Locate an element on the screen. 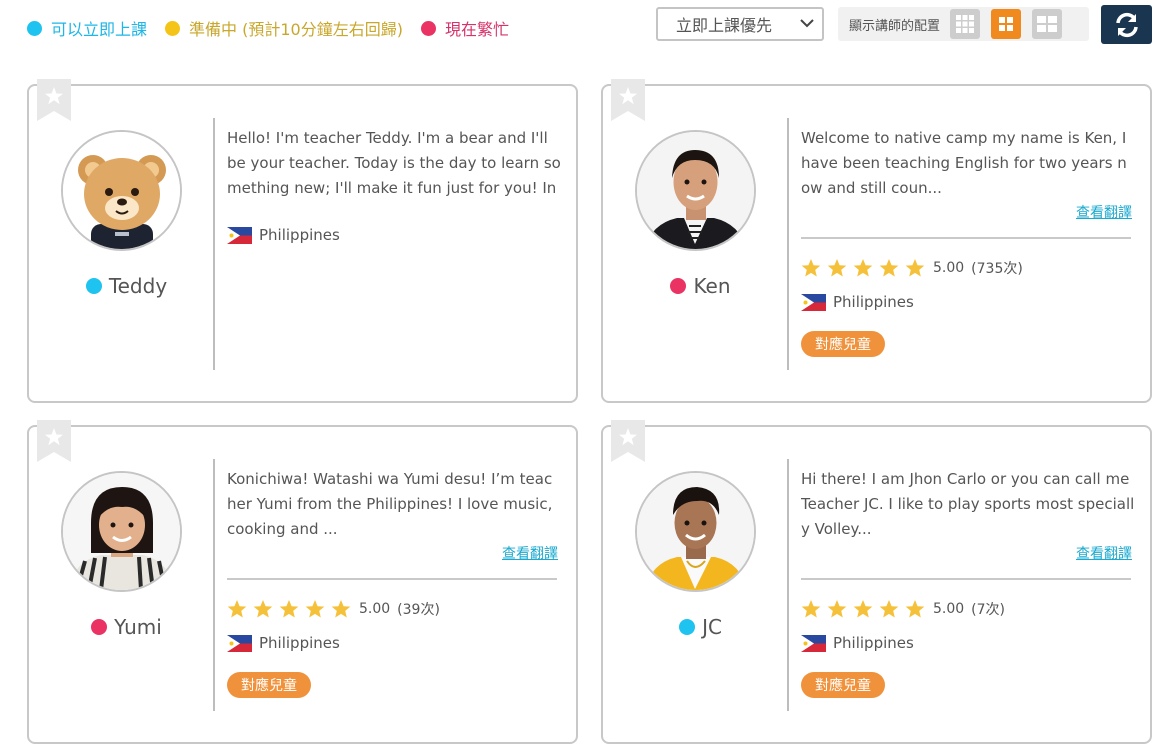  layout-label: 顯示講師的配置 is located at coordinates (895, 26).